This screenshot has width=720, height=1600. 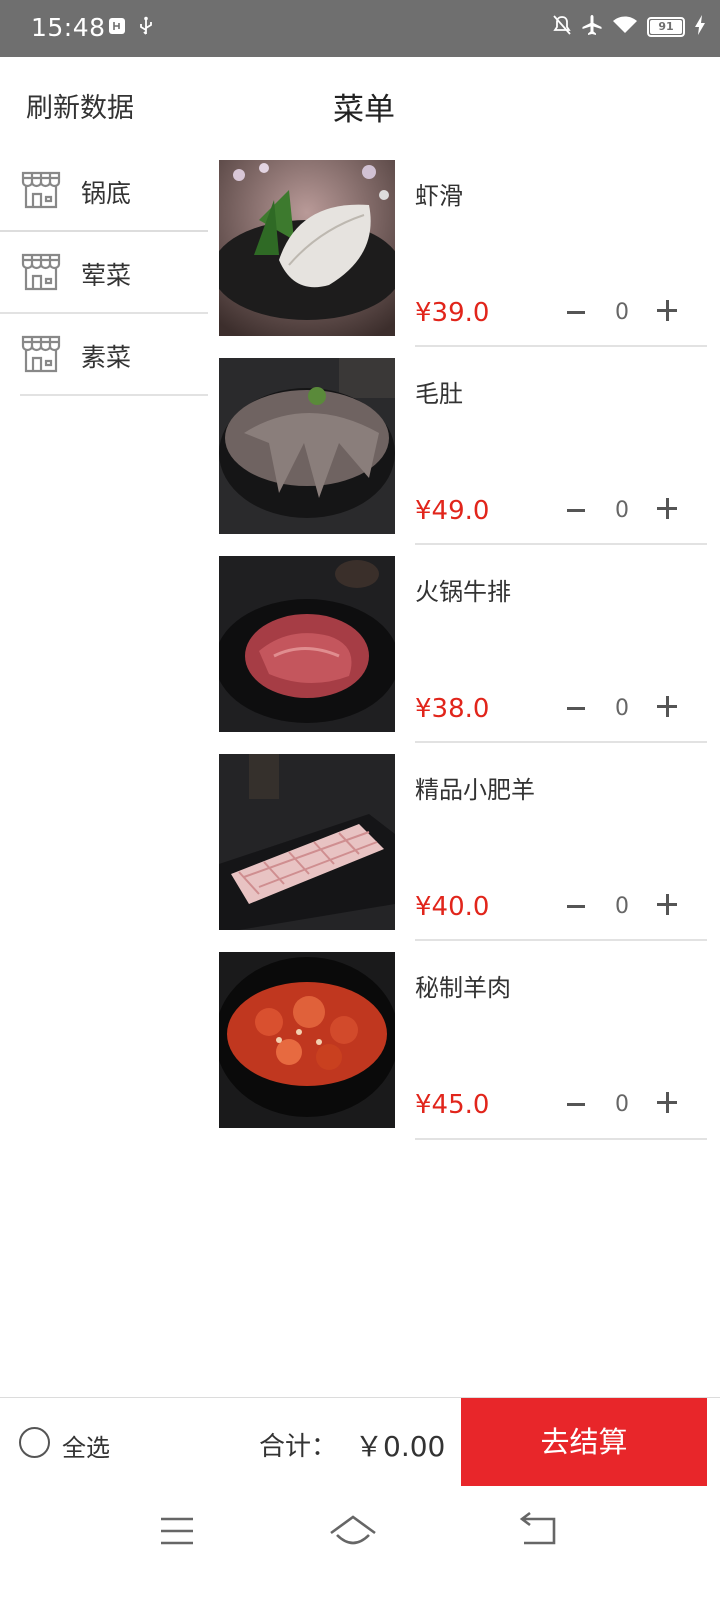 I want to click on select-all-label: 全选, so click(x=86, y=1448).